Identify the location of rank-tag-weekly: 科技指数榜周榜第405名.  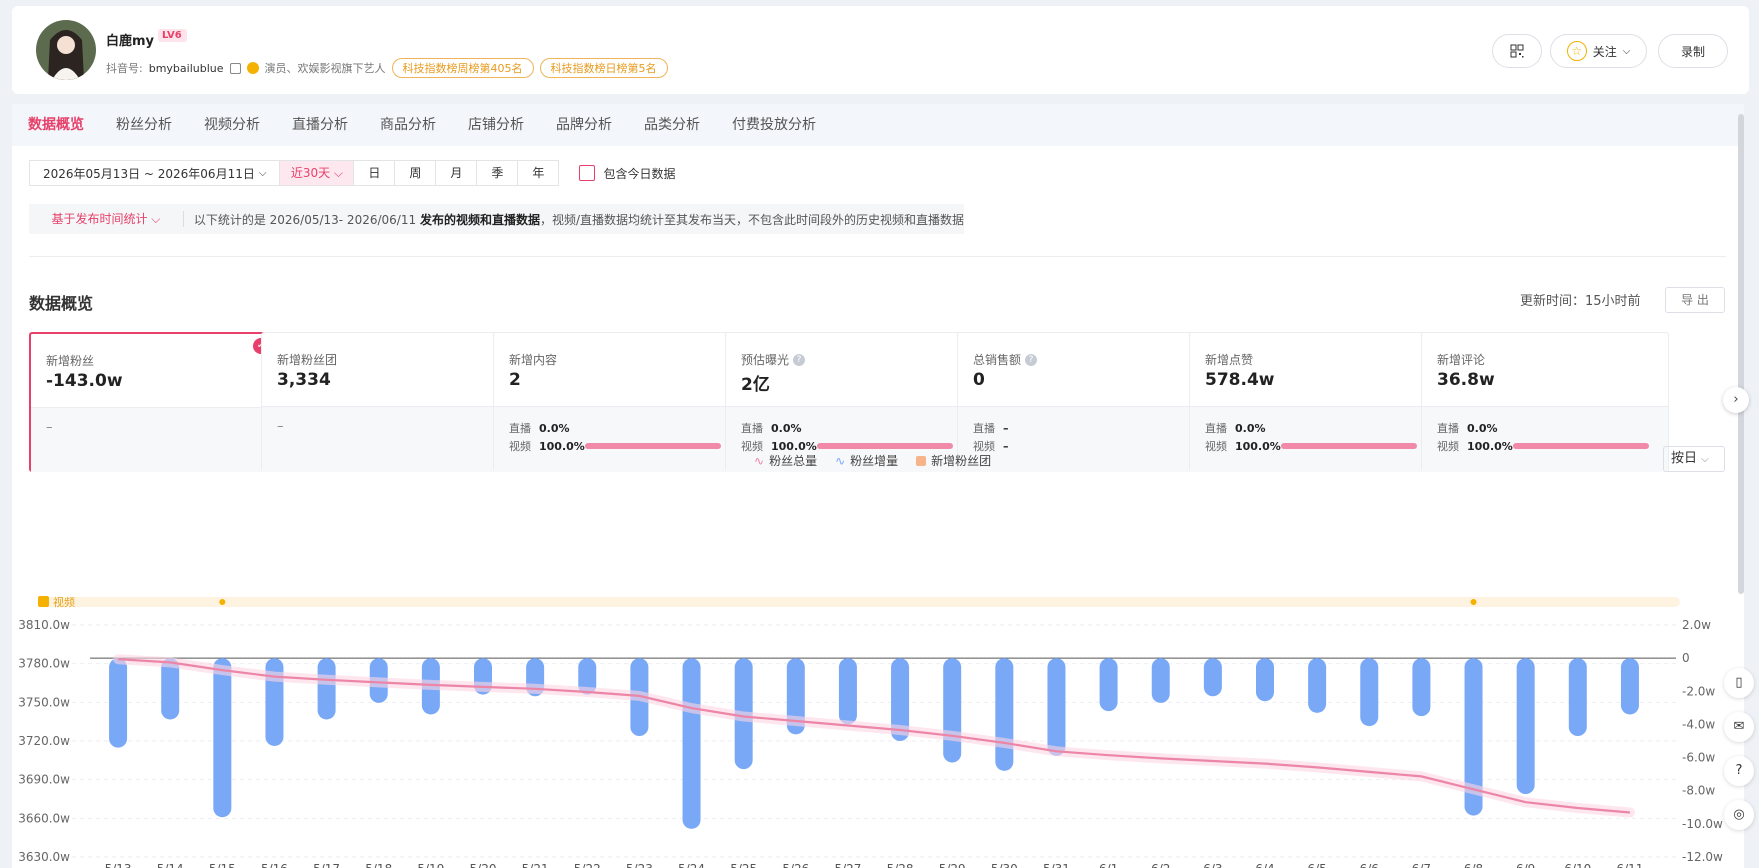
(462, 68).